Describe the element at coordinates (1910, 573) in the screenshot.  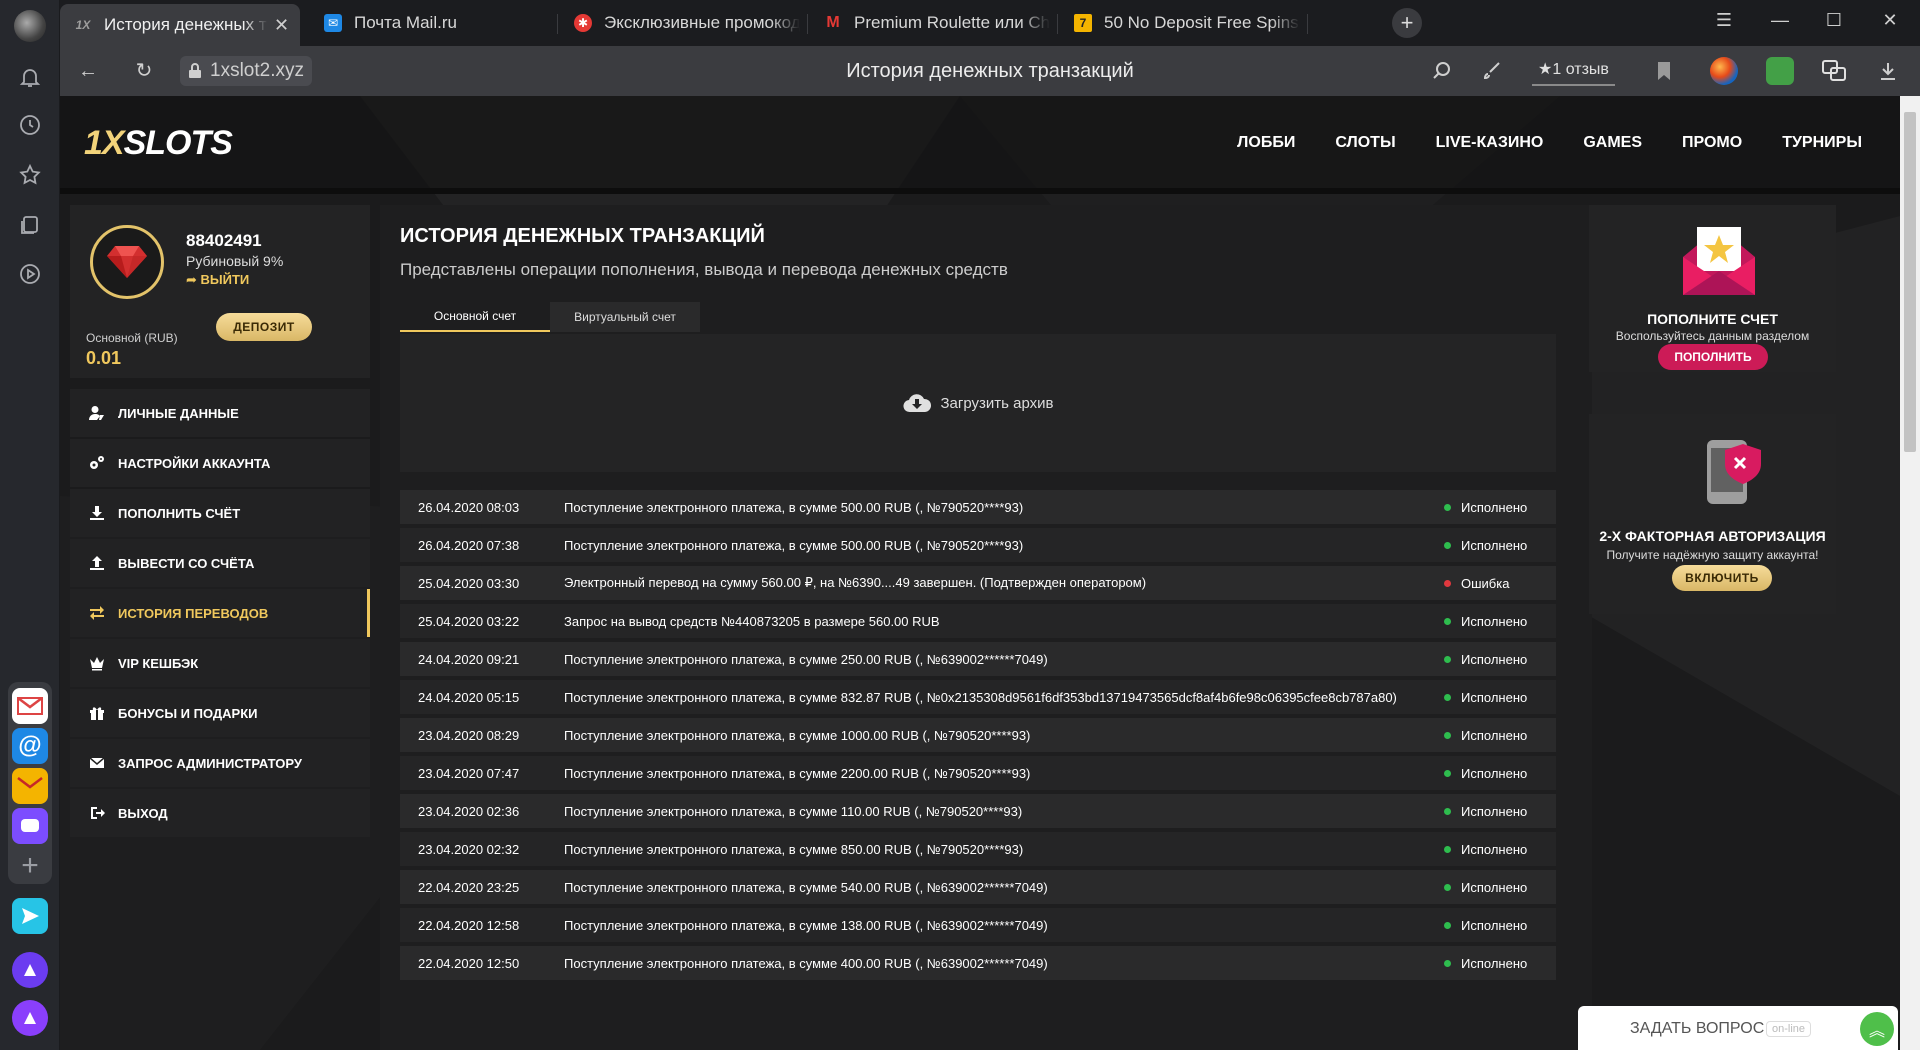
I see `page-scrollbar` at that location.